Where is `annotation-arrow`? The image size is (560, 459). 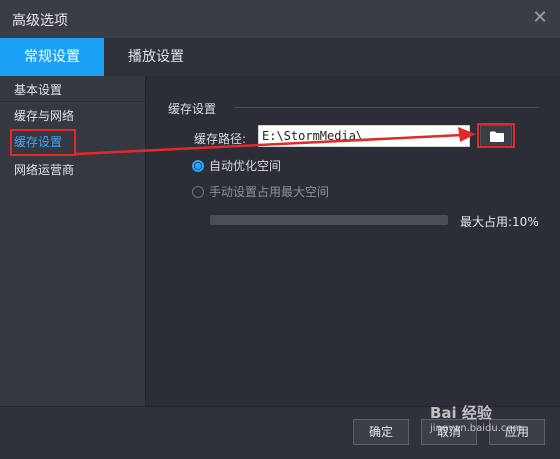 annotation-arrow is located at coordinates (275, 141).